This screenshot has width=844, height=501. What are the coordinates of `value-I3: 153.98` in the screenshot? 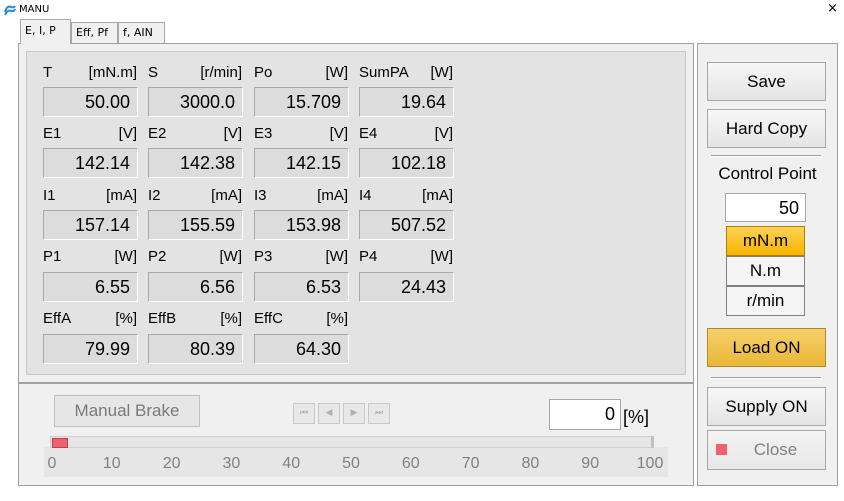 It's located at (301, 225).